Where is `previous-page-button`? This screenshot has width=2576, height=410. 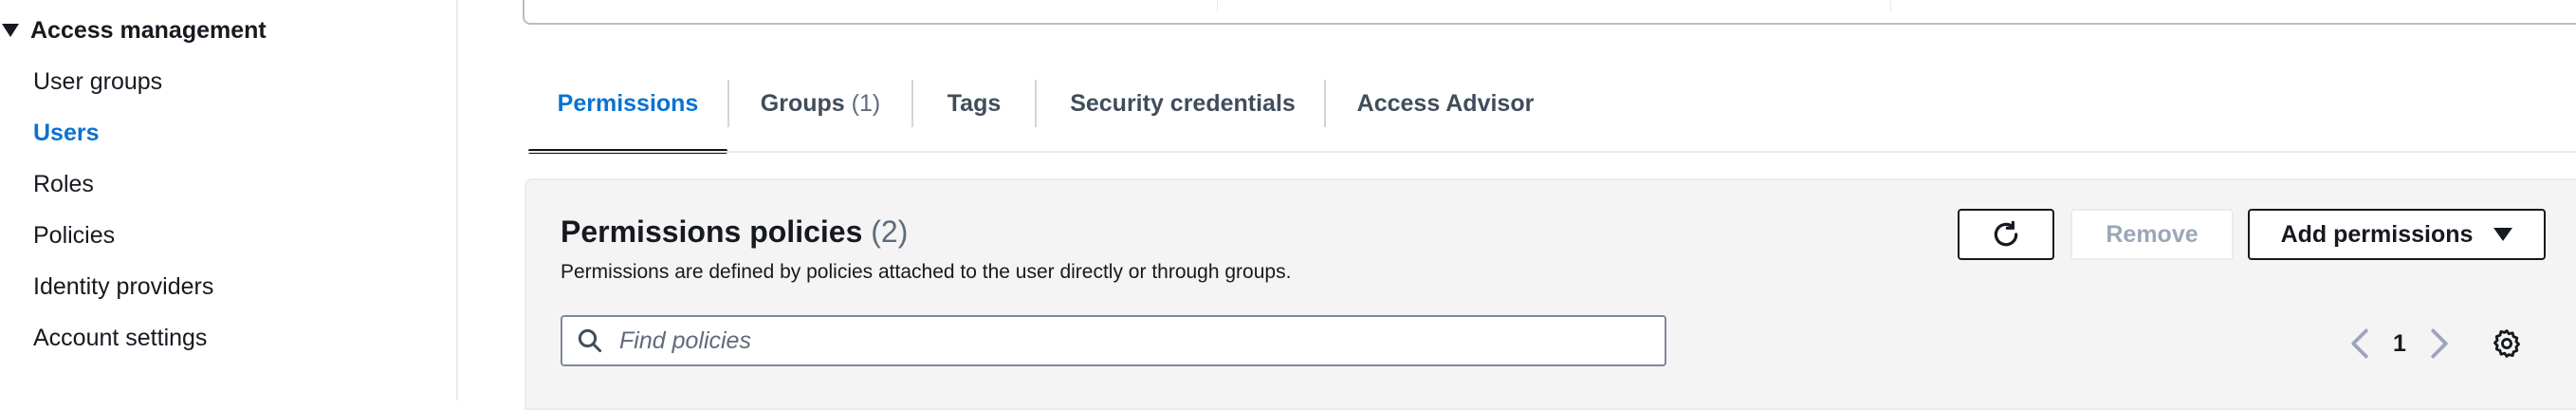 previous-page-button is located at coordinates (2360, 344).